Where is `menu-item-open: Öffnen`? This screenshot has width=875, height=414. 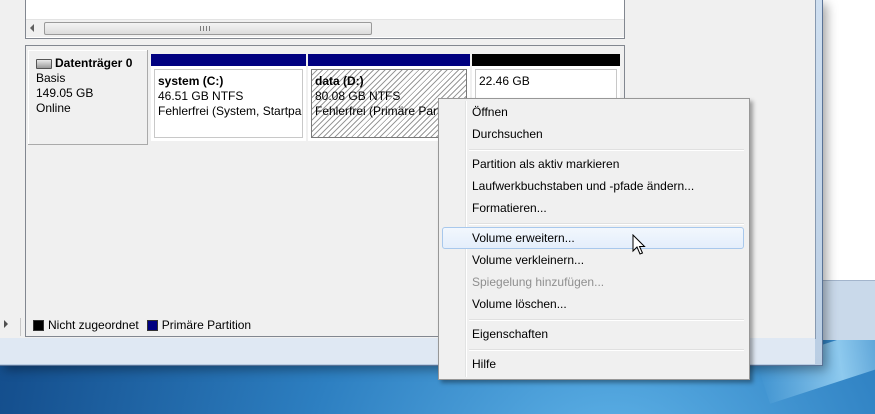 menu-item-open: Öffnen is located at coordinates (593, 112).